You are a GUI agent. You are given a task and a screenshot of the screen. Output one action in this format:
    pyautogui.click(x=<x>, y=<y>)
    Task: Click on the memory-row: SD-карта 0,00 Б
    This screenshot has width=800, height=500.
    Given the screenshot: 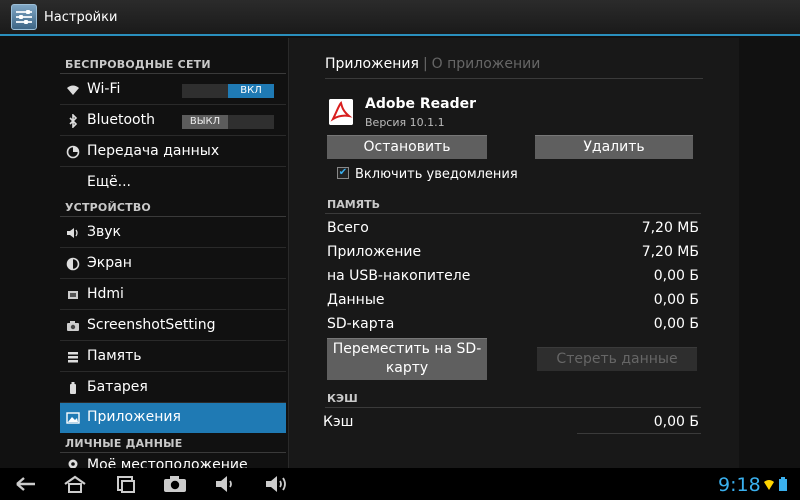 What is the action you would take?
    pyautogui.click(x=513, y=326)
    